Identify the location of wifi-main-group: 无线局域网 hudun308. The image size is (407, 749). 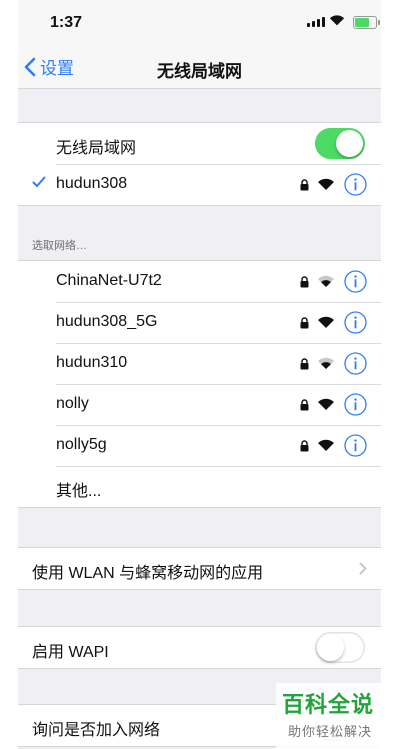
(199, 164).